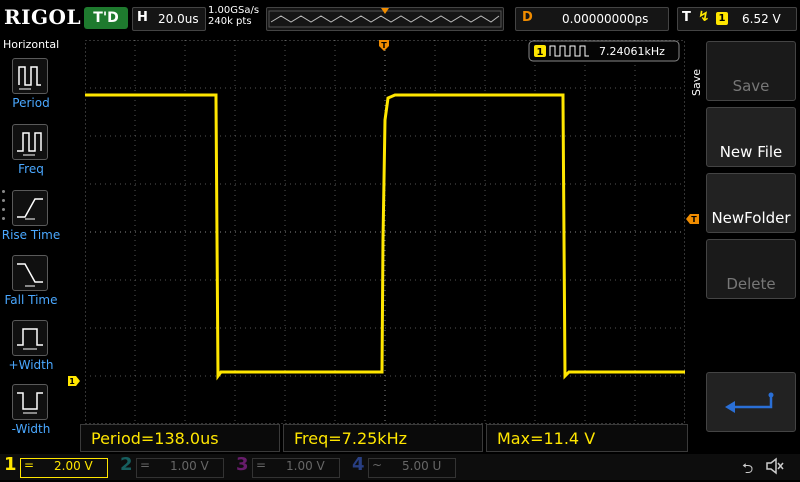 The width and height of the screenshot is (800, 482). Describe the element at coordinates (73, 466) in the screenshot. I see `channel-scale: 2.00 V` at that location.